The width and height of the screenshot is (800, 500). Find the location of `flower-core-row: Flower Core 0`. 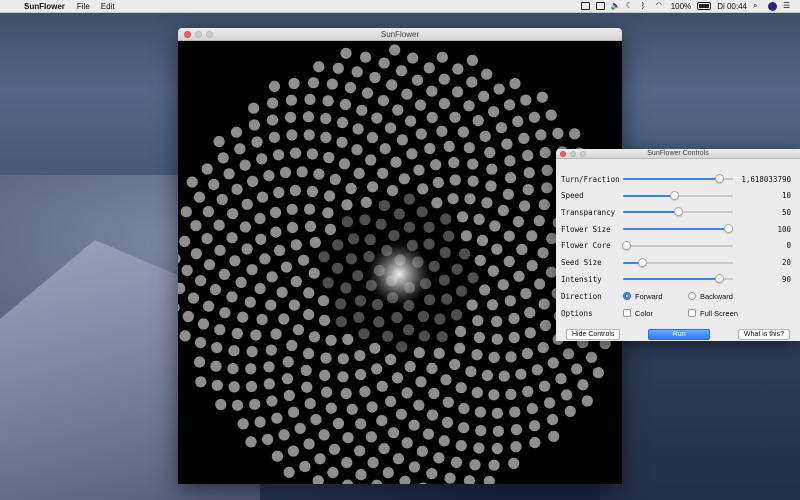

flower-core-row: Flower Core 0 is located at coordinates (678, 246).